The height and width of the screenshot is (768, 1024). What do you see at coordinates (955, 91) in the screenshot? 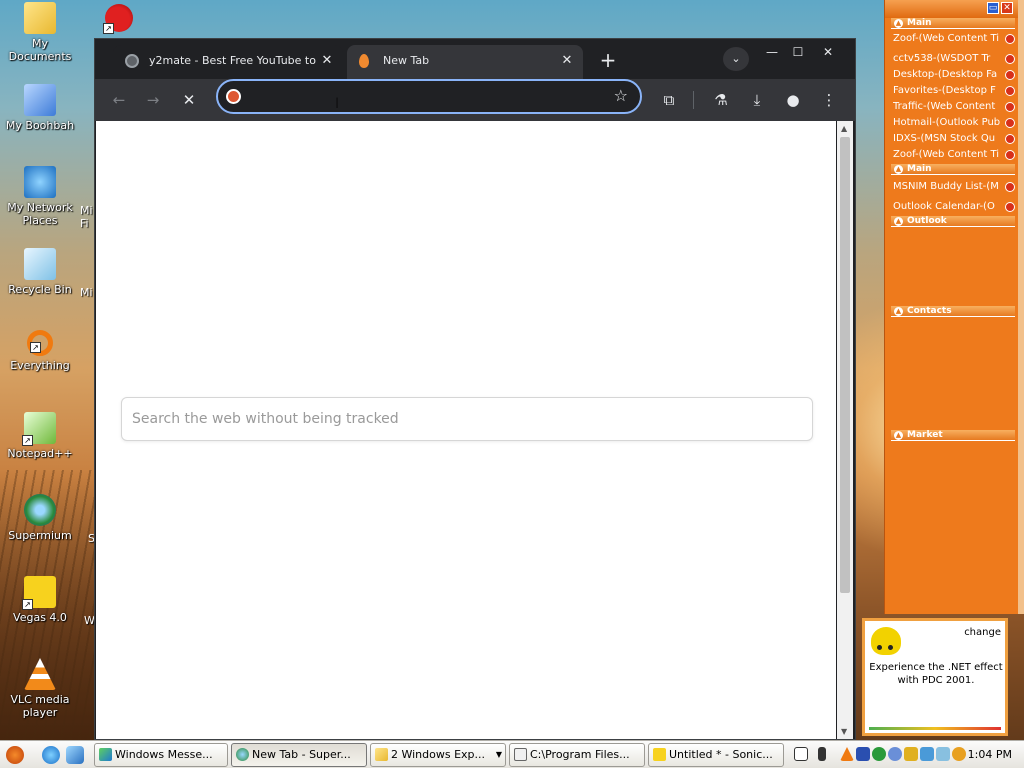
I see `sidebar-item: Favorites-(Desktop F` at bounding box center [955, 91].